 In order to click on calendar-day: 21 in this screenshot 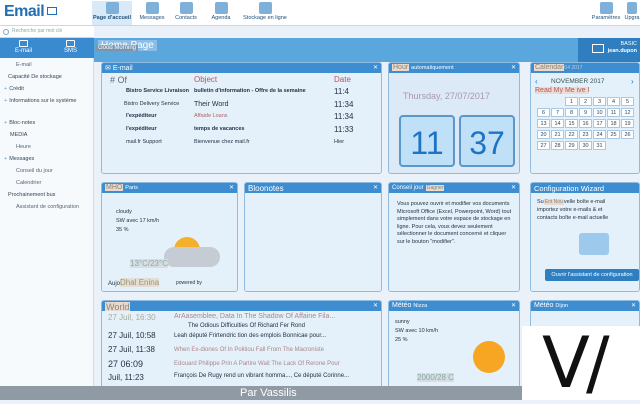, I will do `click(557, 134)`.